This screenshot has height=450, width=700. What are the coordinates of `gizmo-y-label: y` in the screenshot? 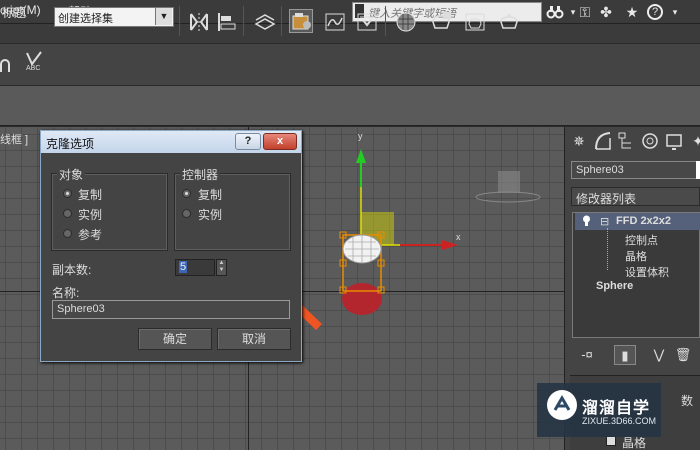 It's located at (360, 136).